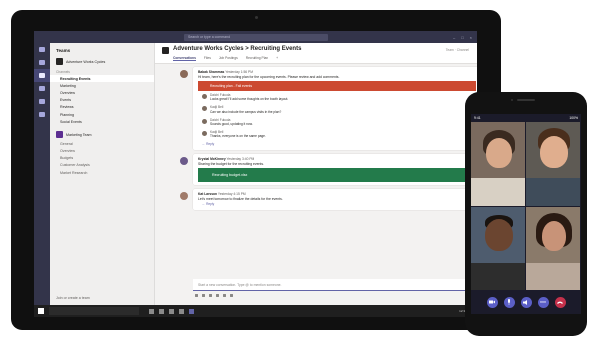 The image size is (589, 341). I want to click on edge-icon, so click(161, 311).